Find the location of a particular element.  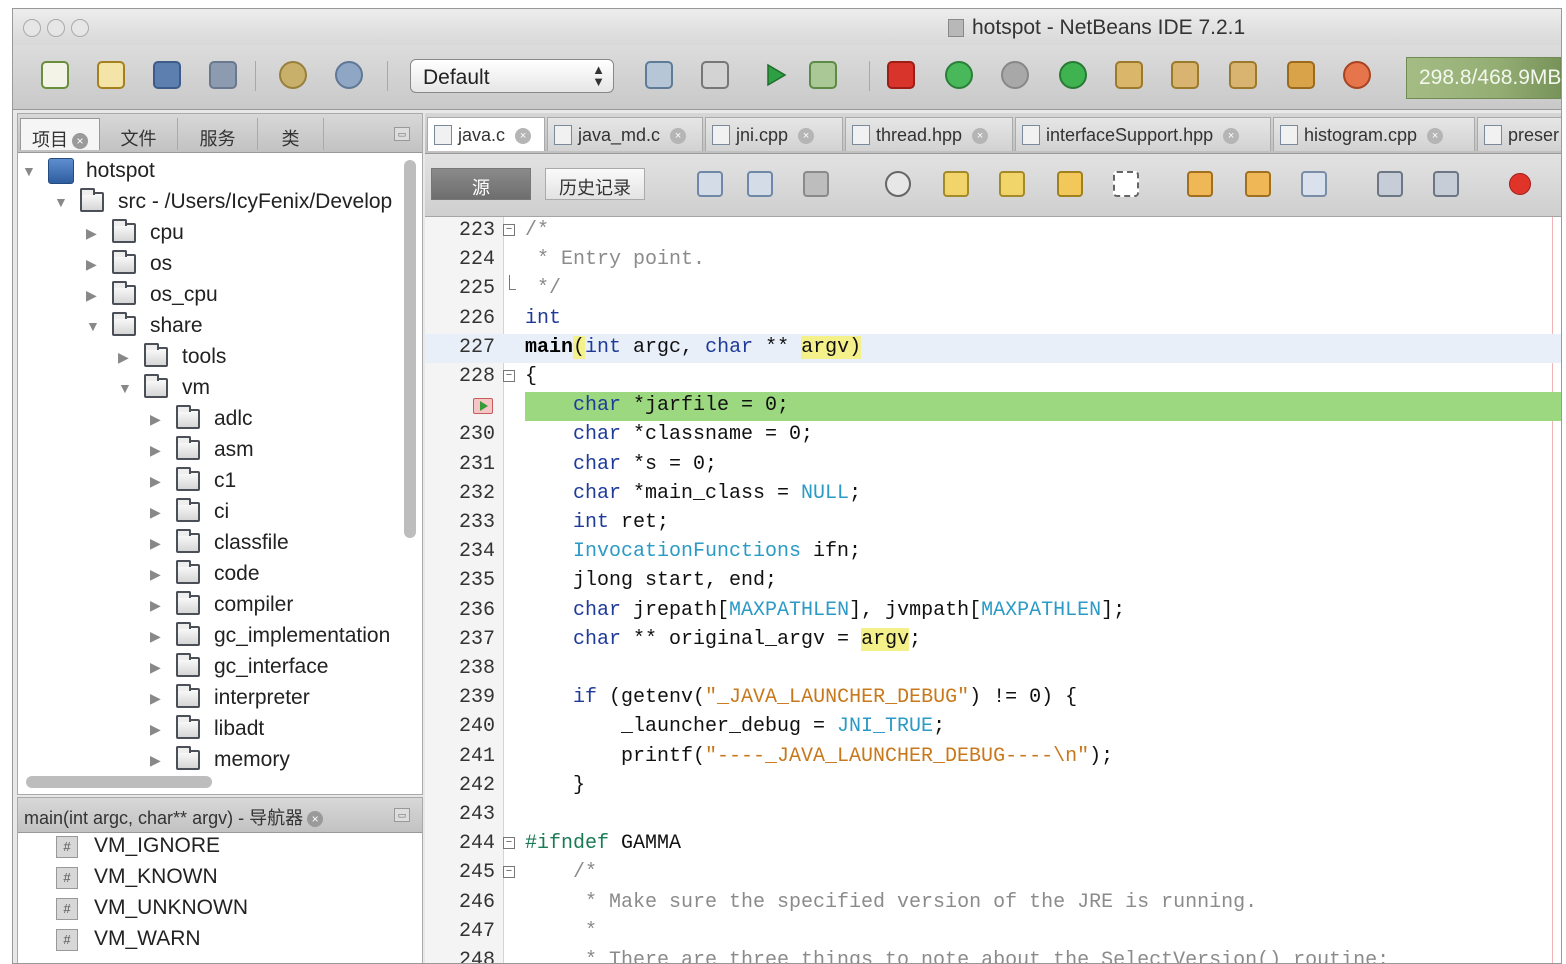

continue-icon is located at coordinates (1015, 75).